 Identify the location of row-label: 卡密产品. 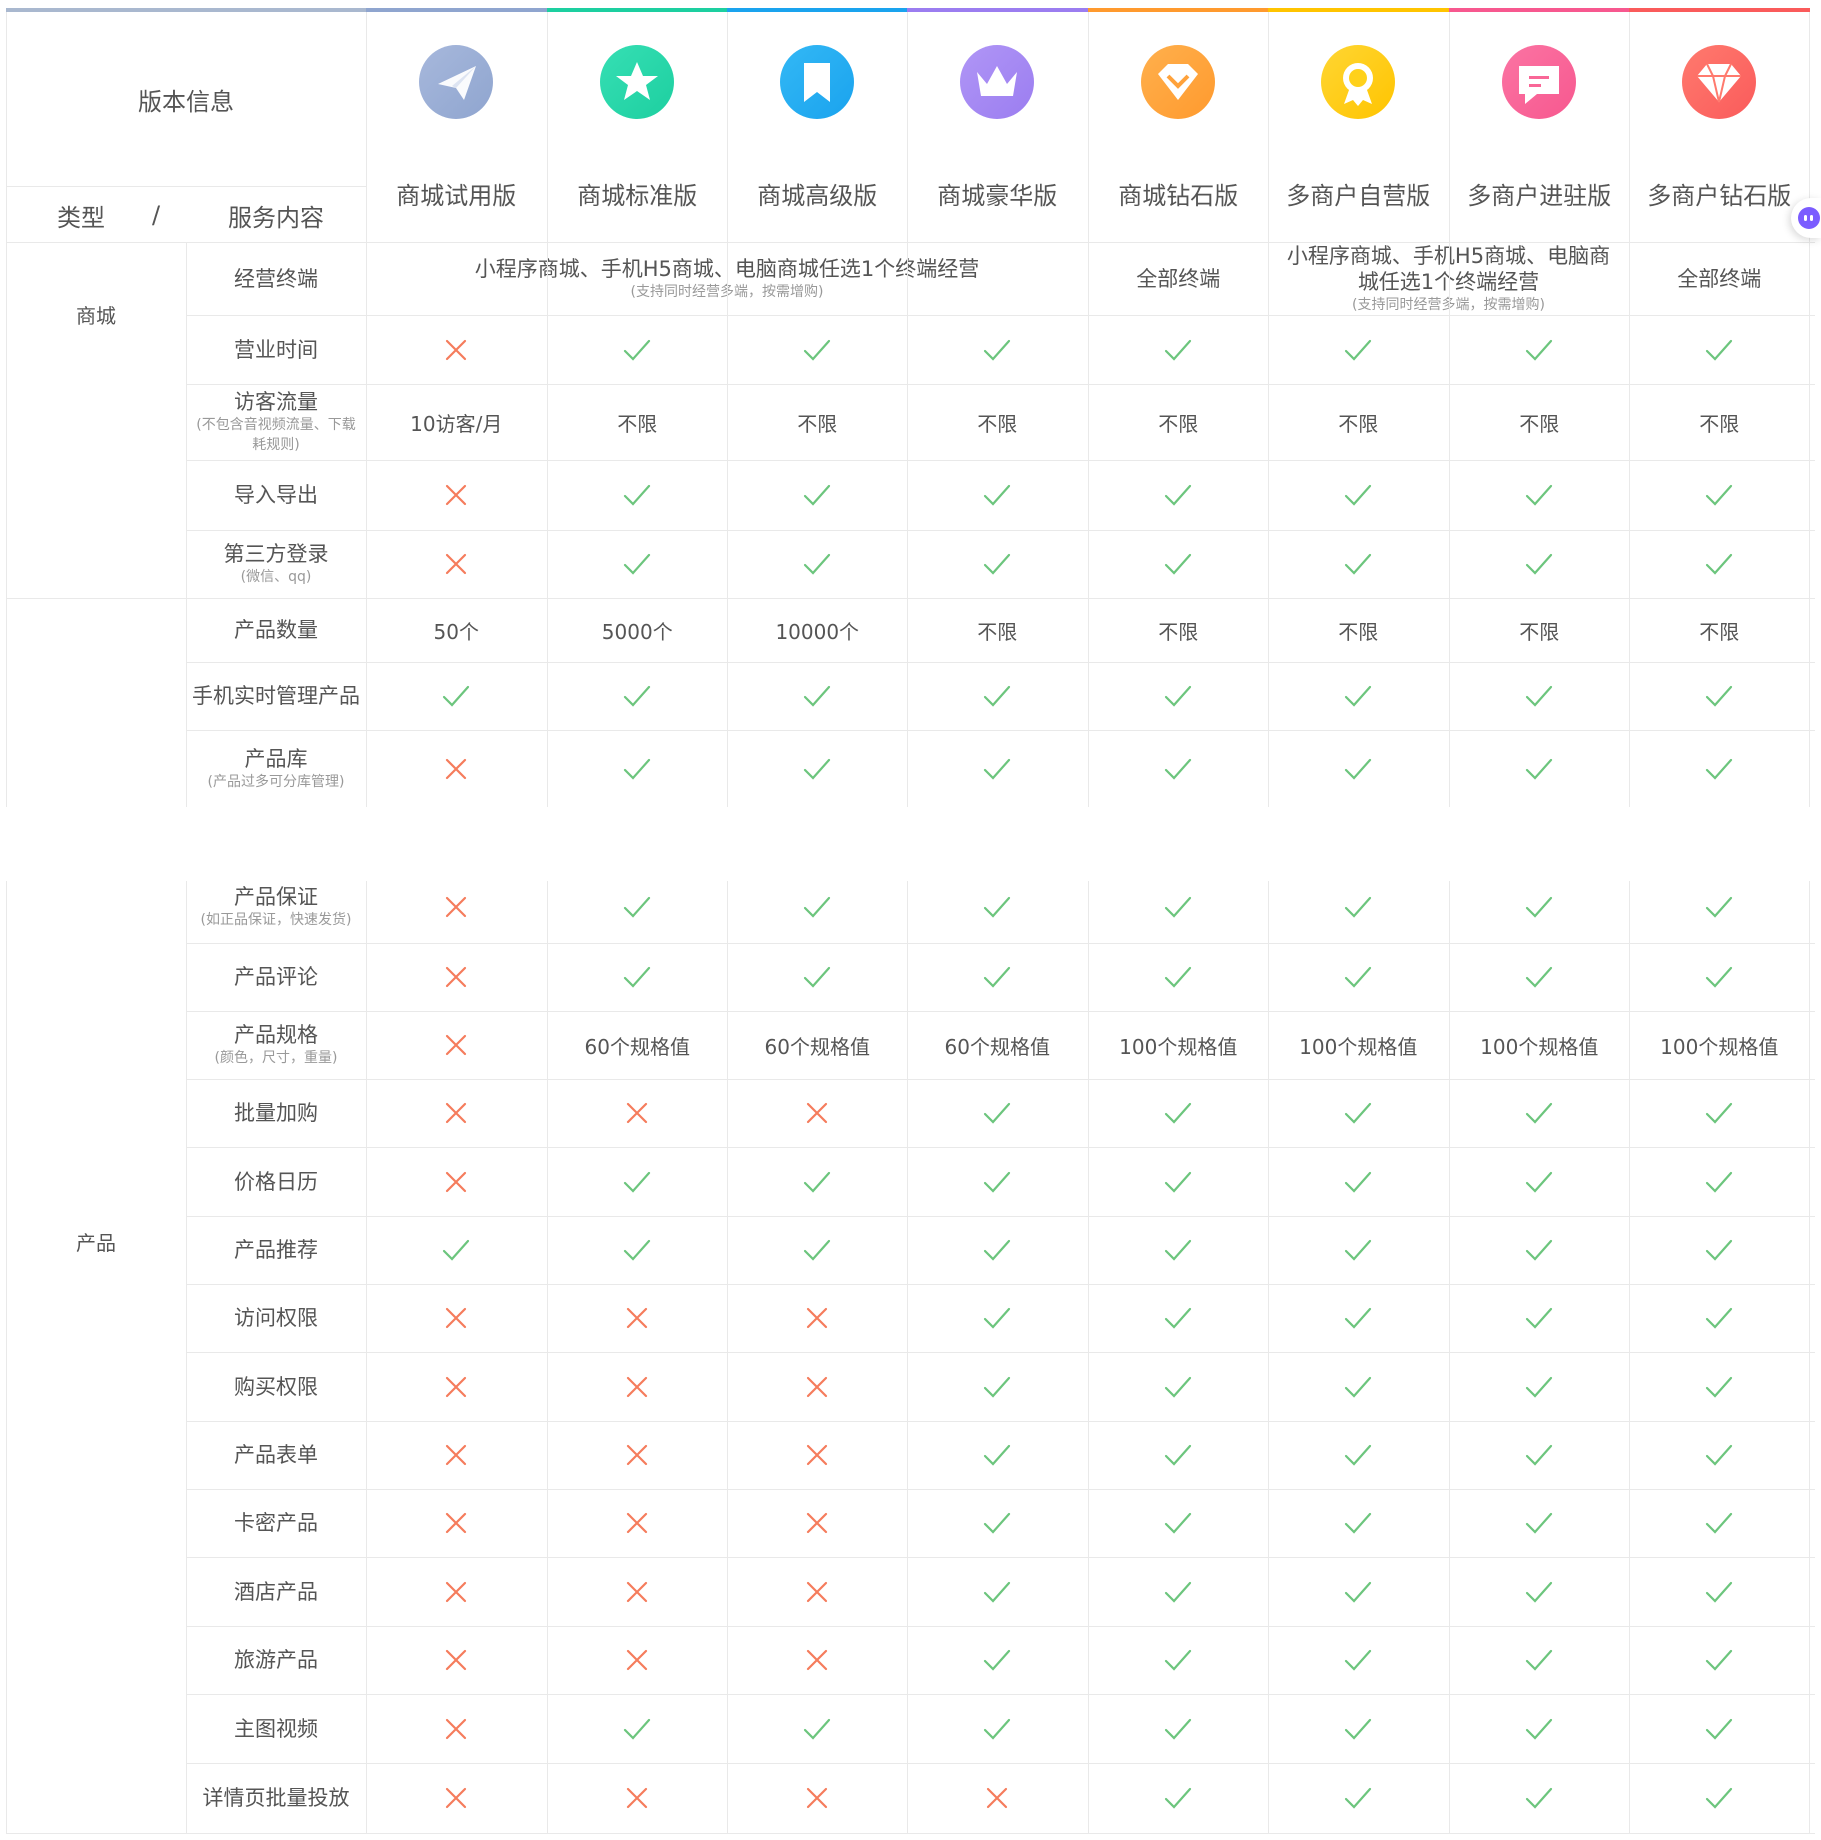
(276, 1523).